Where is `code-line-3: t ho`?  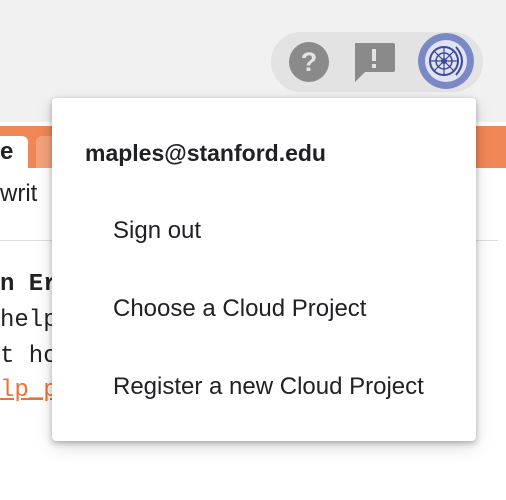 code-line-3: t ho is located at coordinates (29, 356).